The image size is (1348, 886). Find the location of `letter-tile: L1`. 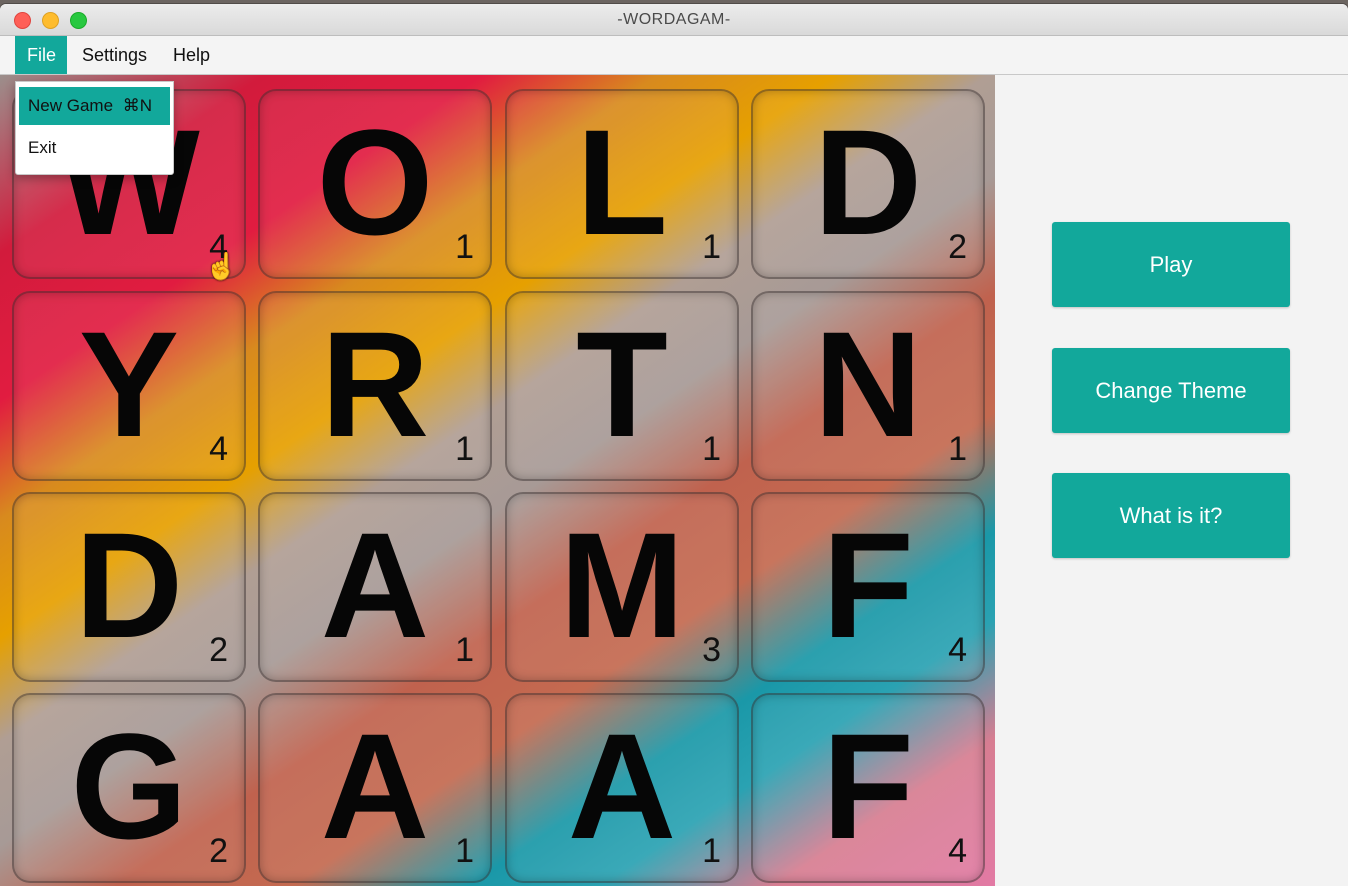

letter-tile: L1 is located at coordinates (622, 184).